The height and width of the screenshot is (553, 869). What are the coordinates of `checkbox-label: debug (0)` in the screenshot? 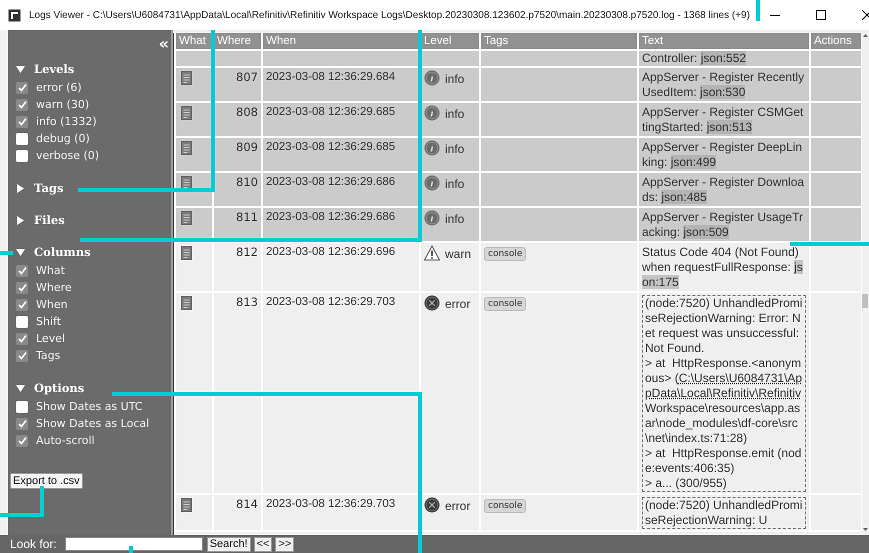 It's located at (63, 138).